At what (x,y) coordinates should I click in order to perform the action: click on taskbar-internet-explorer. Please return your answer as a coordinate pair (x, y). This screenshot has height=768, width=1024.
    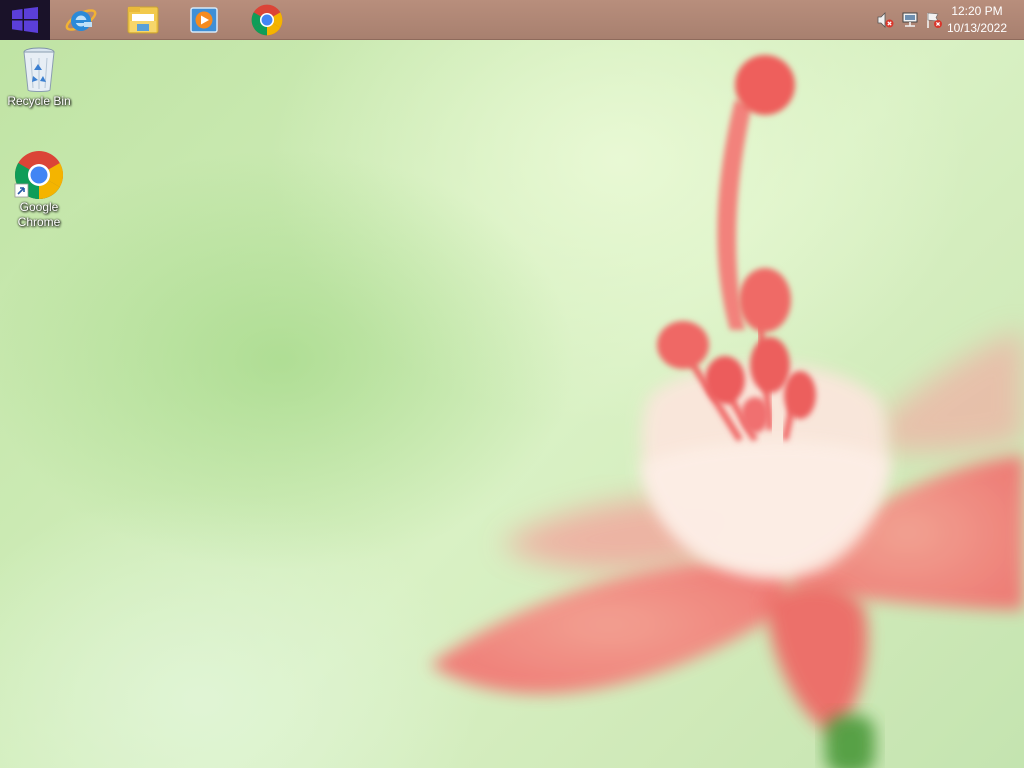
    Looking at the image, I should click on (81, 20).